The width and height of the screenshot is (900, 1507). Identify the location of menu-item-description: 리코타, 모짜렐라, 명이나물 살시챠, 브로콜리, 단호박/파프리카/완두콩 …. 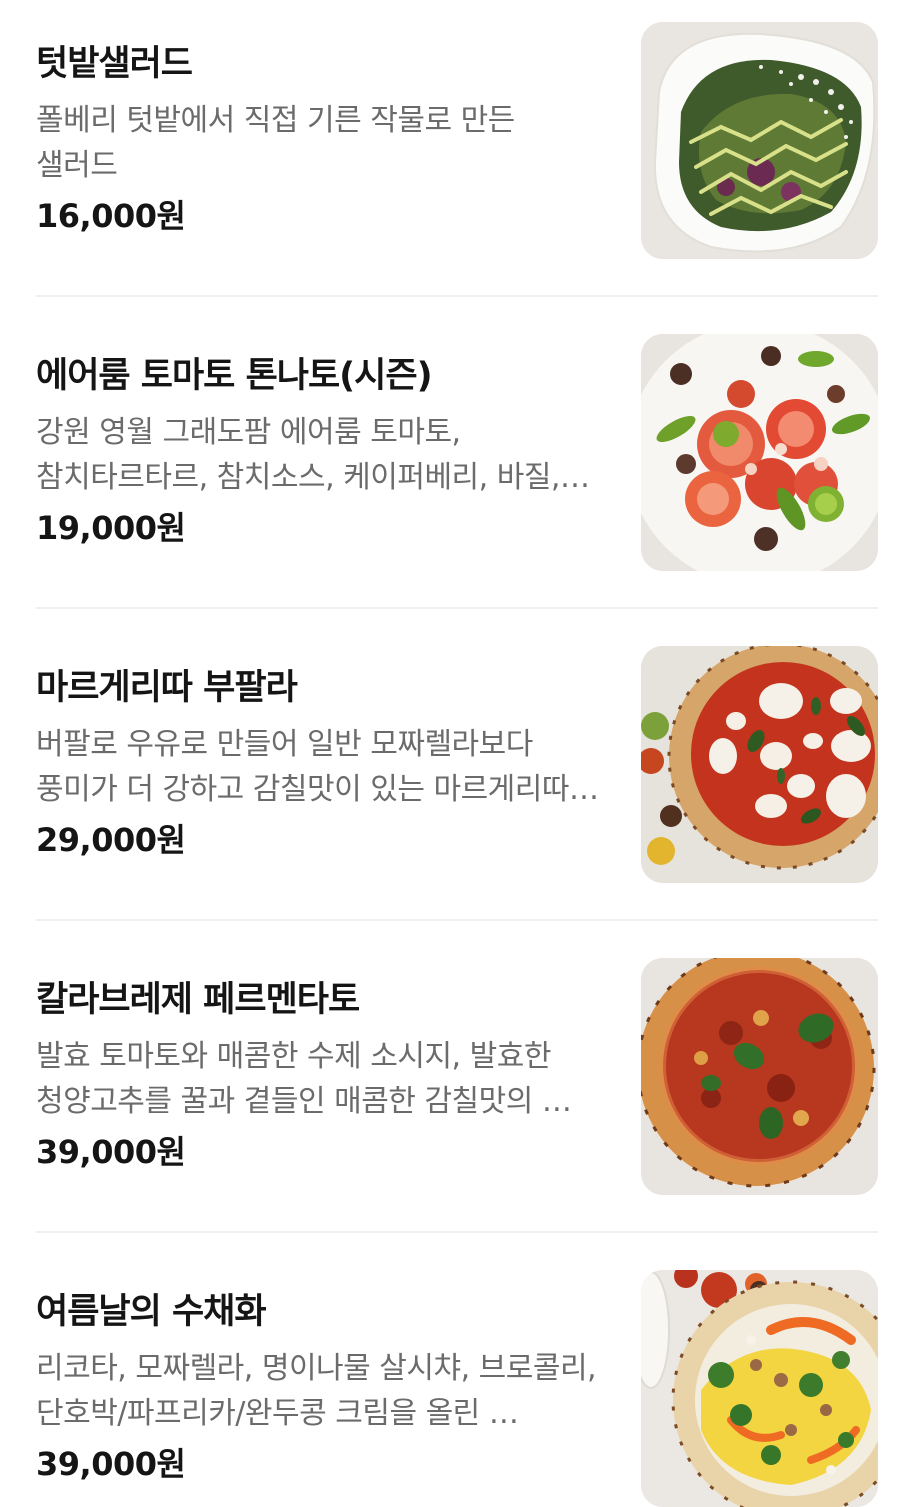
(316, 1391).